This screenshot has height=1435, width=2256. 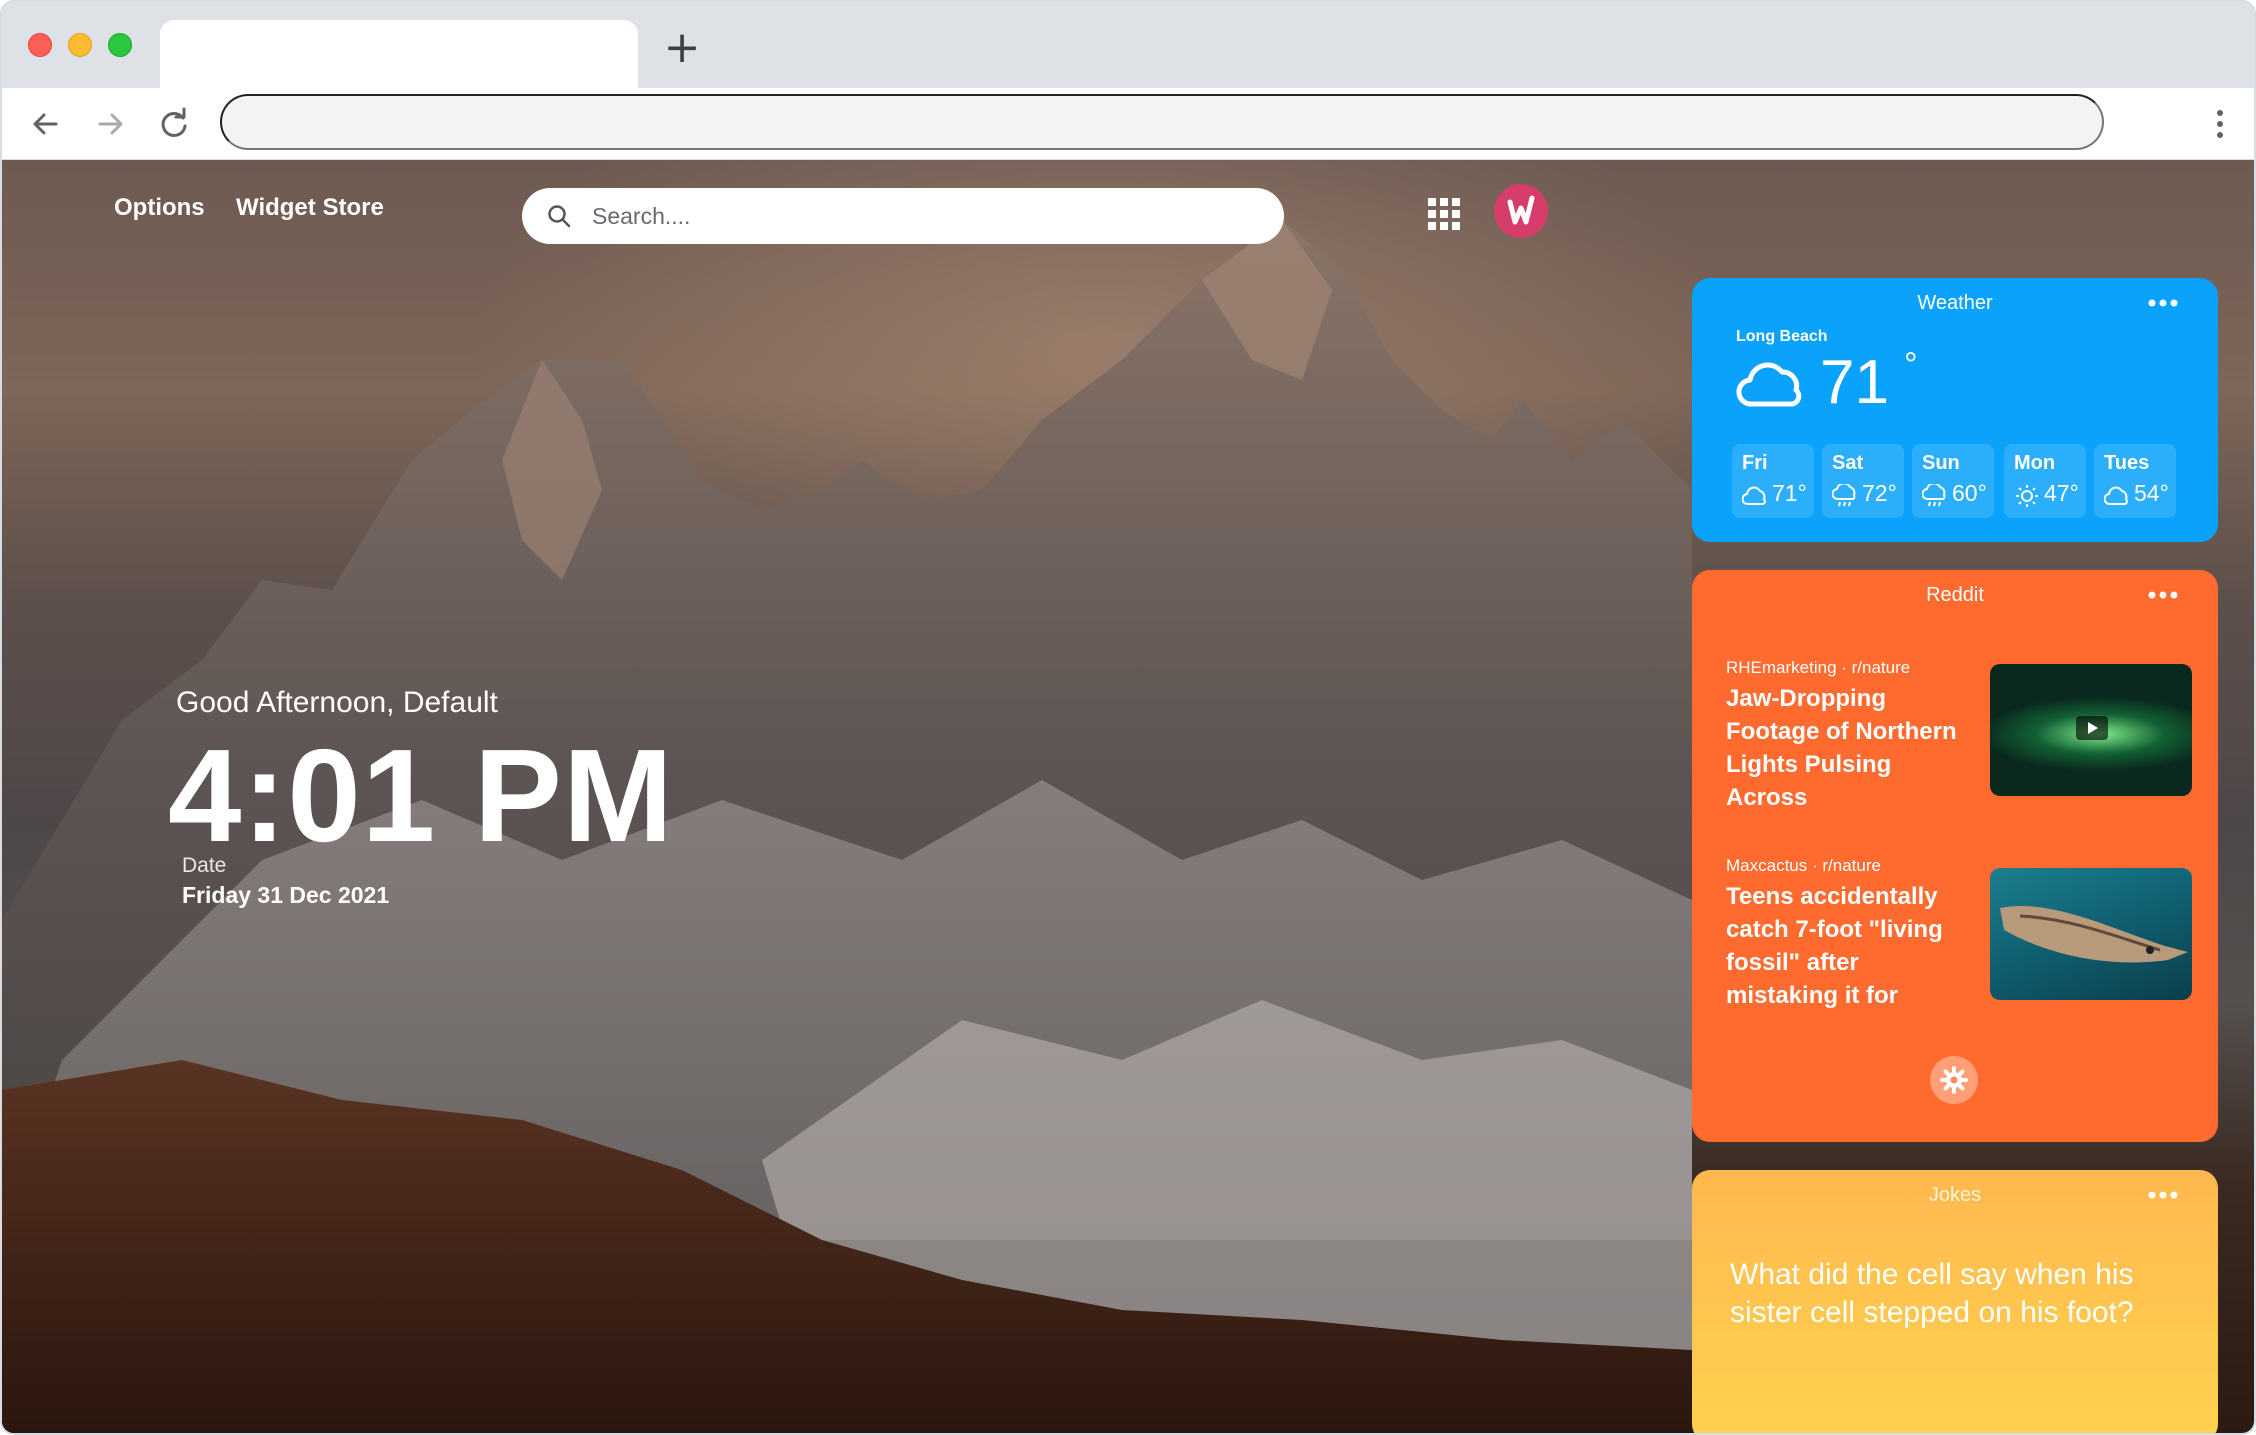 What do you see at coordinates (1128, 45) in the screenshot?
I see `tab-strip: +` at bounding box center [1128, 45].